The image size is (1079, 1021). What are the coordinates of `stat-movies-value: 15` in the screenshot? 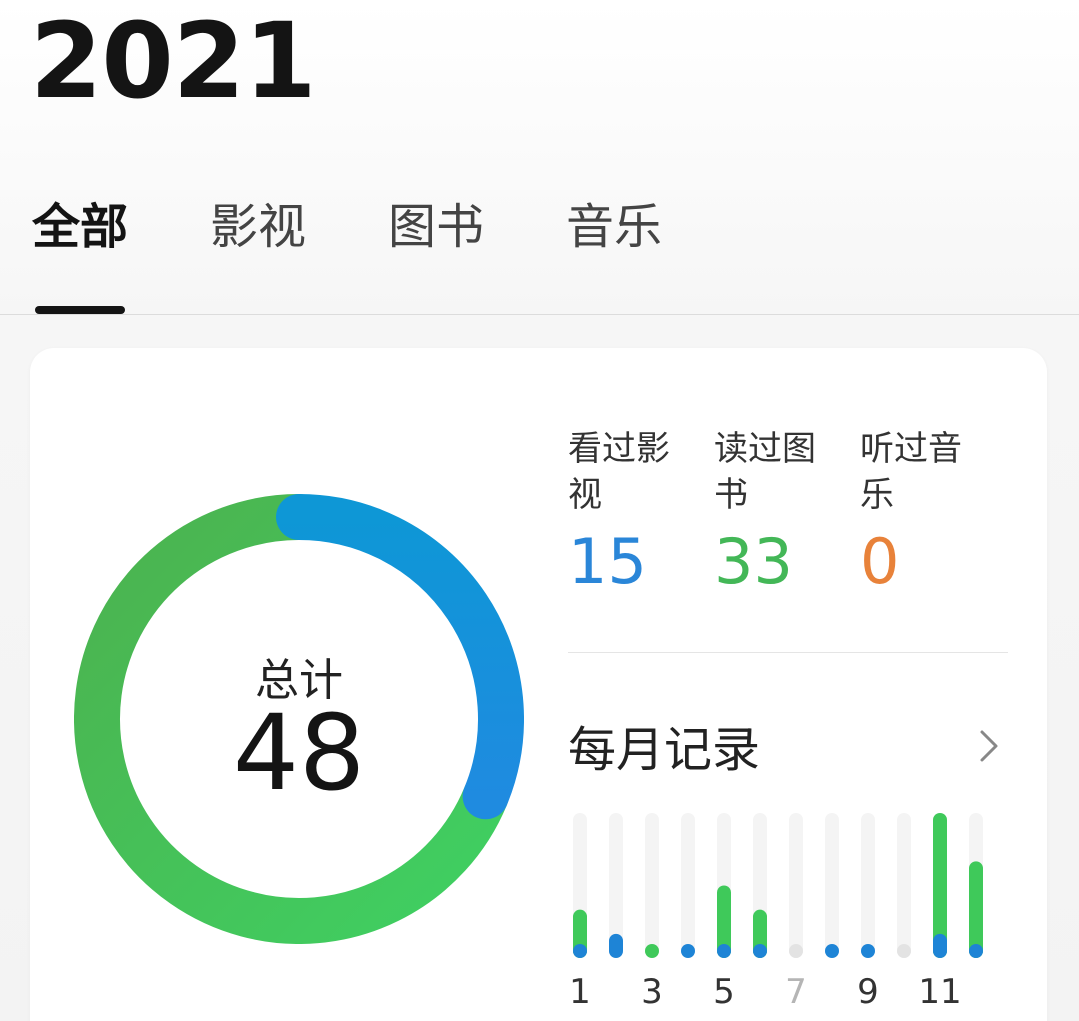 It's located at (607, 561).